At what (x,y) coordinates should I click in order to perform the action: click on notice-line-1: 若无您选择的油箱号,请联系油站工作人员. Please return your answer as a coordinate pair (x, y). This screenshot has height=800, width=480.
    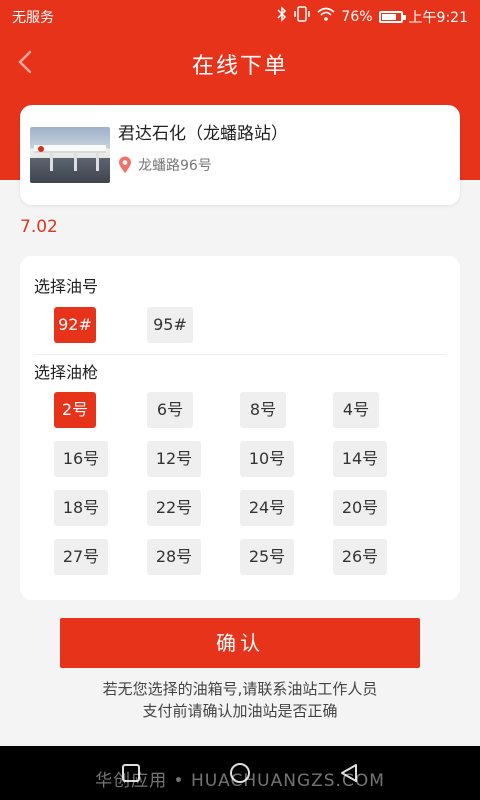
    Looking at the image, I should click on (240, 689).